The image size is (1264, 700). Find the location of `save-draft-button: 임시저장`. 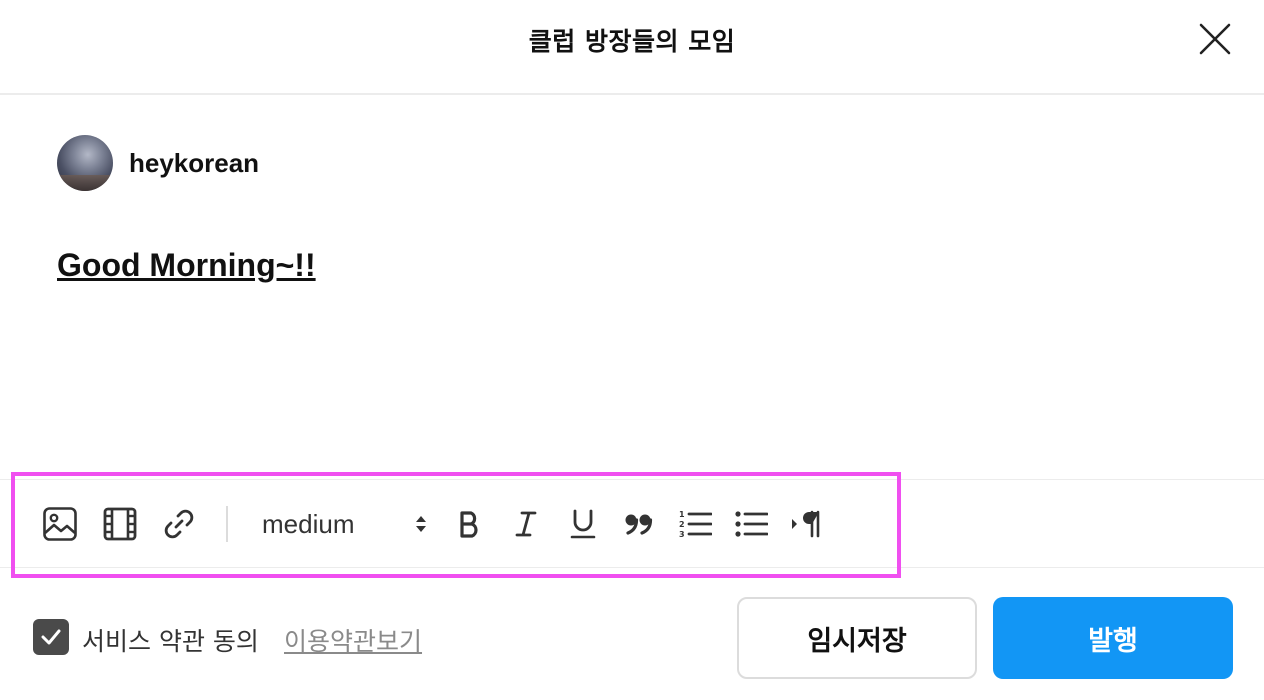

save-draft-button: 임시저장 is located at coordinates (857, 638).